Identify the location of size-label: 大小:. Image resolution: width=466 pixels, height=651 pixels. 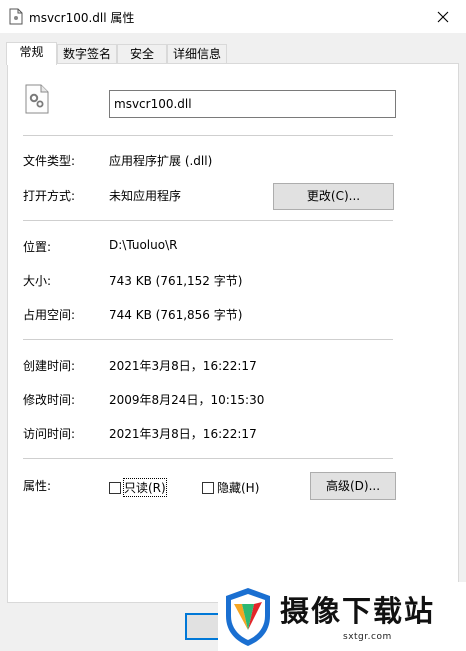
(37, 281).